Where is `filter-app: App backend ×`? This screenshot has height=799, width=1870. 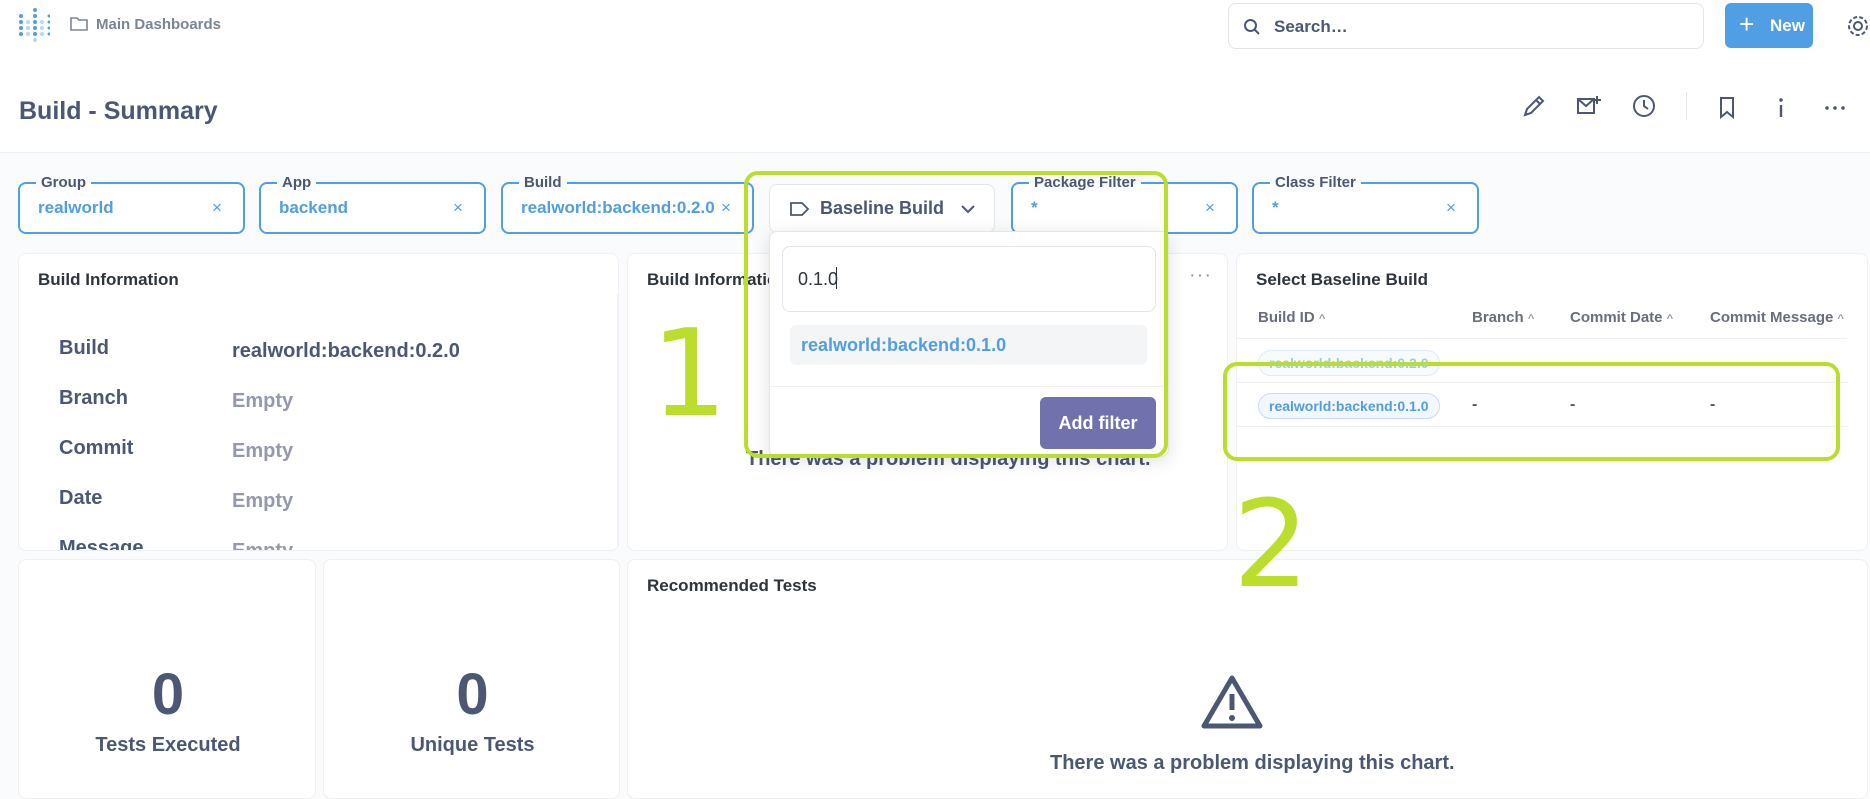 filter-app: App backend × is located at coordinates (372, 204).